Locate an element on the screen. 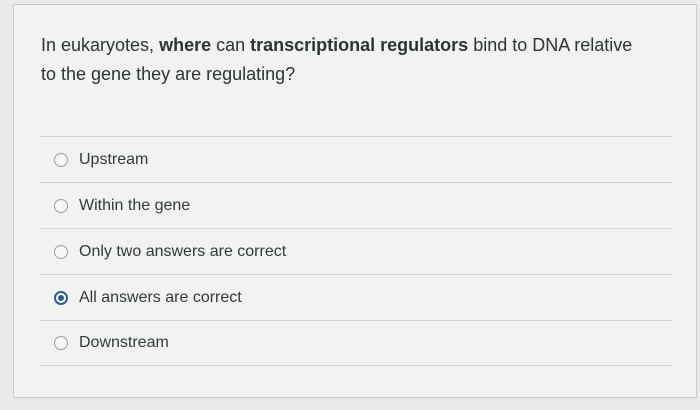 The image size is (700, 410). question-part: to the gene they are regulating? is located at coordinates (168, 74).